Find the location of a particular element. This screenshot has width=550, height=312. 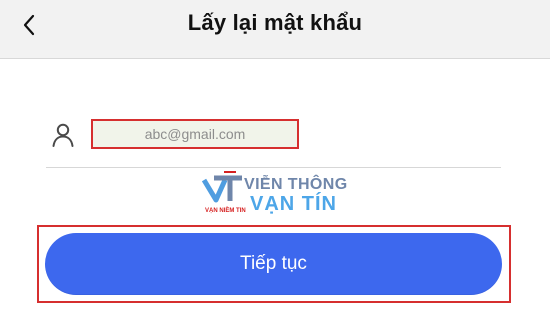

vantin-logo-icon is located at coordinates (222, 187).